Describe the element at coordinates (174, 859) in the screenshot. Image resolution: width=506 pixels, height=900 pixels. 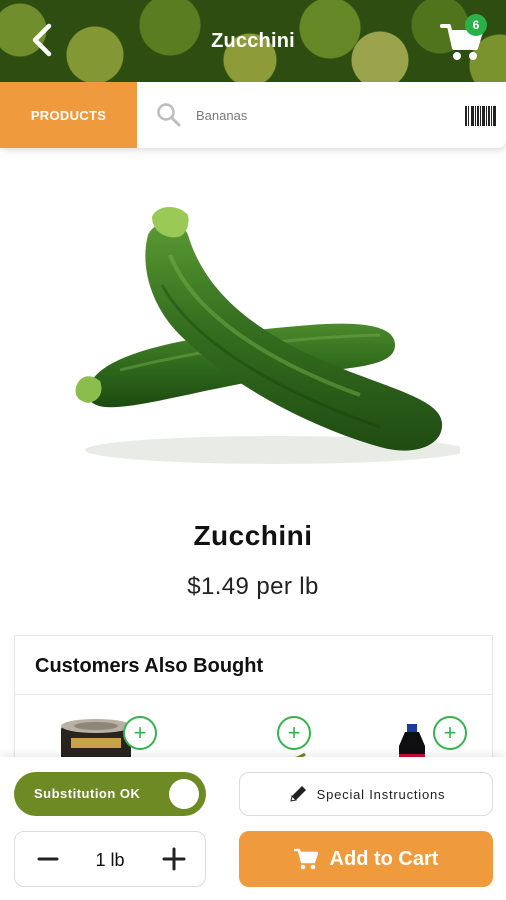
I see `plus-icon` at that location.